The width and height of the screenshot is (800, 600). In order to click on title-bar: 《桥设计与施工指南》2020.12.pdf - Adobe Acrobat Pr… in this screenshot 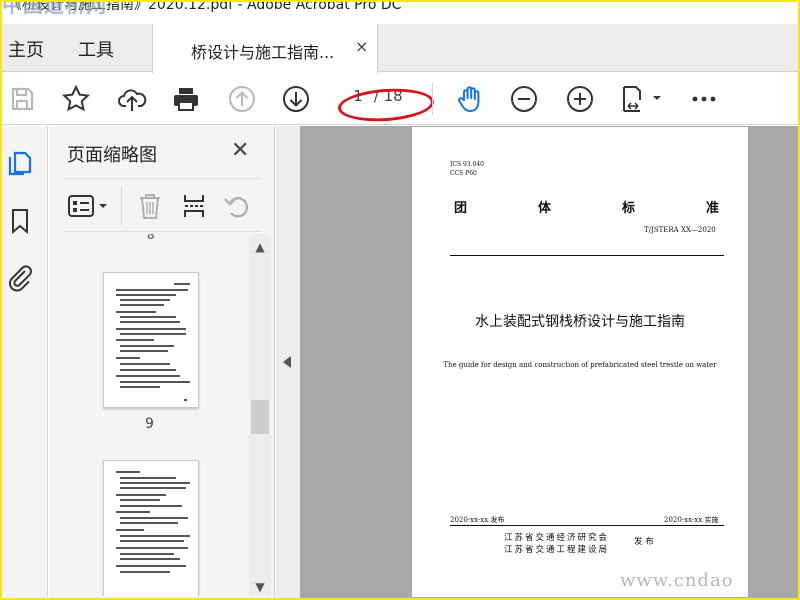, I will do `click(400, 12)`.